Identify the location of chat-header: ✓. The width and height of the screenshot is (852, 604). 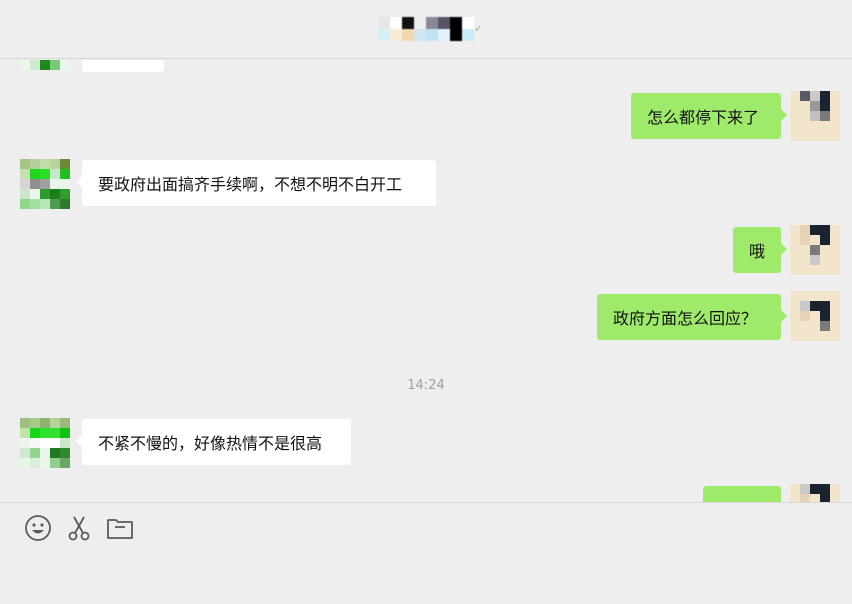
(426, 29).